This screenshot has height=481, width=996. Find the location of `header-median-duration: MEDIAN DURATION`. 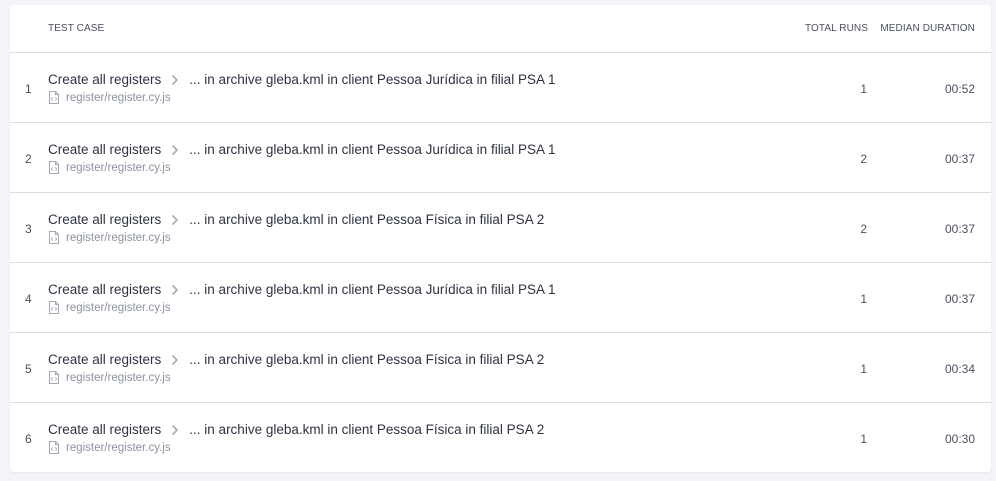

header-median-duration: MEDIAN DURATION is located at coordinates (927, 28).